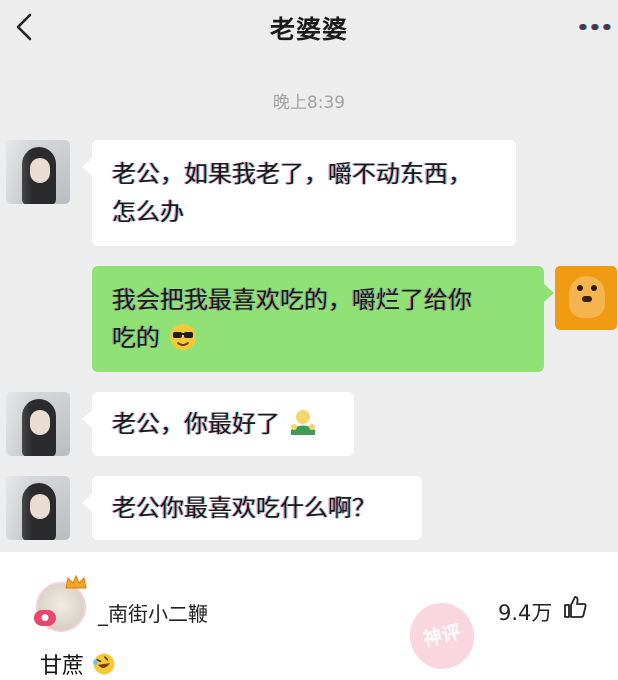  Describe the element at coordinates (153, 612) in the screenshot. I see `commenter-name: _南街小二鞭` at that location.